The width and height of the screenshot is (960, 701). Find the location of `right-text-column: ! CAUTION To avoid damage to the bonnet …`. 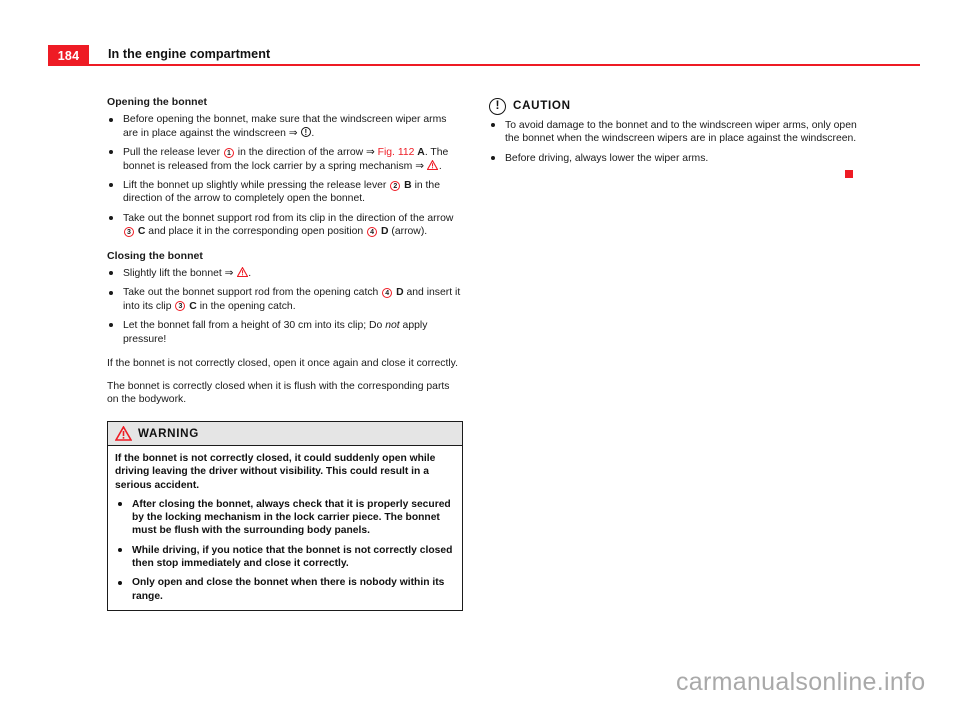

right-text-column: ! CAUTION To avoid damage to the bonnet … is located at coordinates (676, 133).